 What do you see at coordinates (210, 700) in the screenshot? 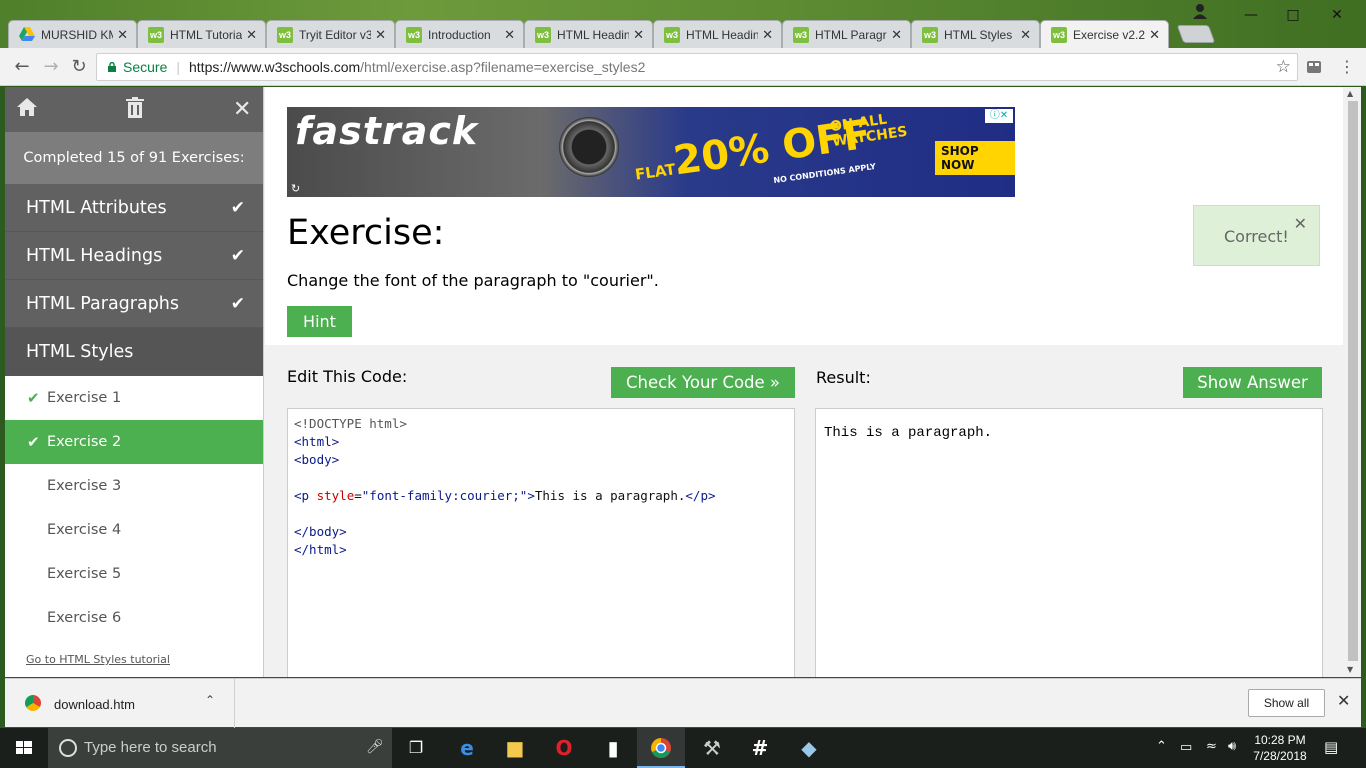
I see `chevron-up-icon: ⌃` at bounding box center [210, 700].